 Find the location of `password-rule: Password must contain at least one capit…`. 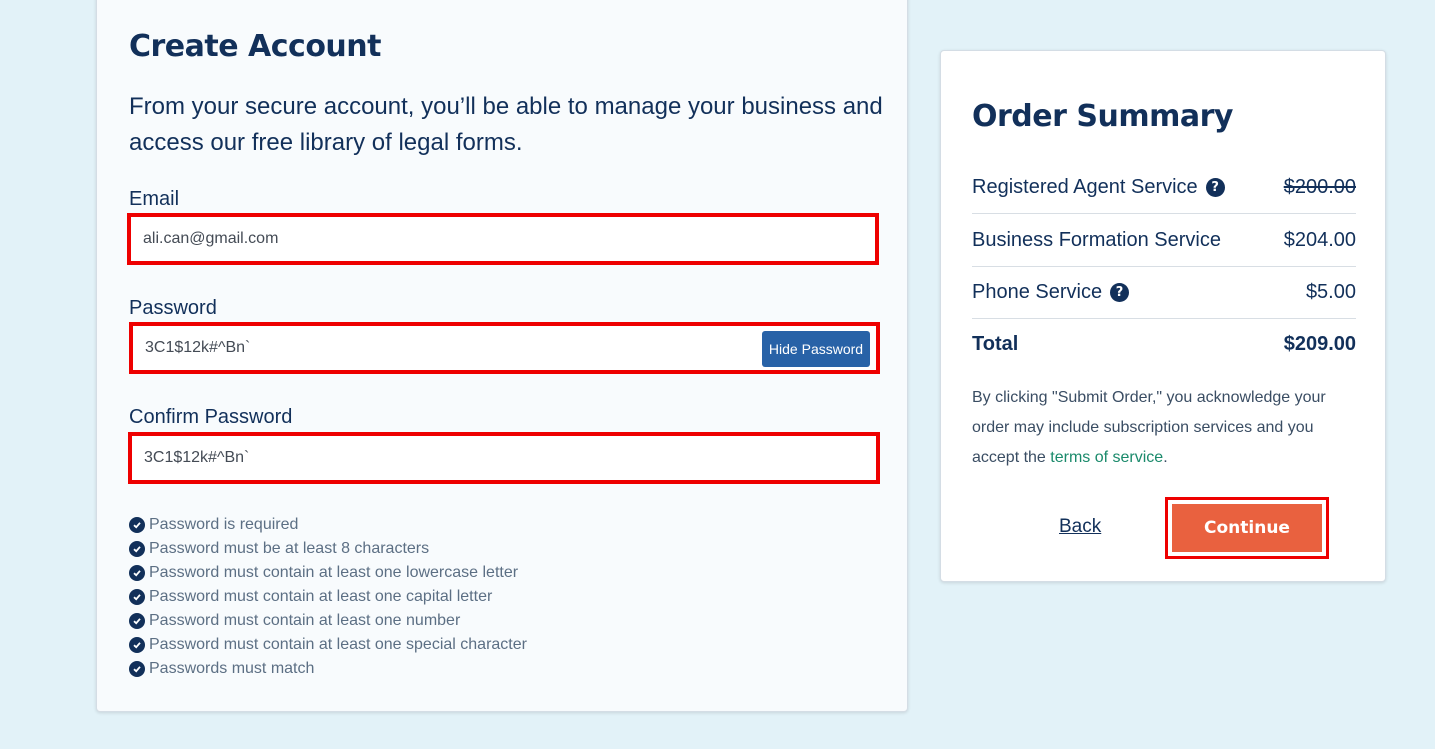

password-rule: Password must contain at least one capit… is located at coordinates (328, 597).